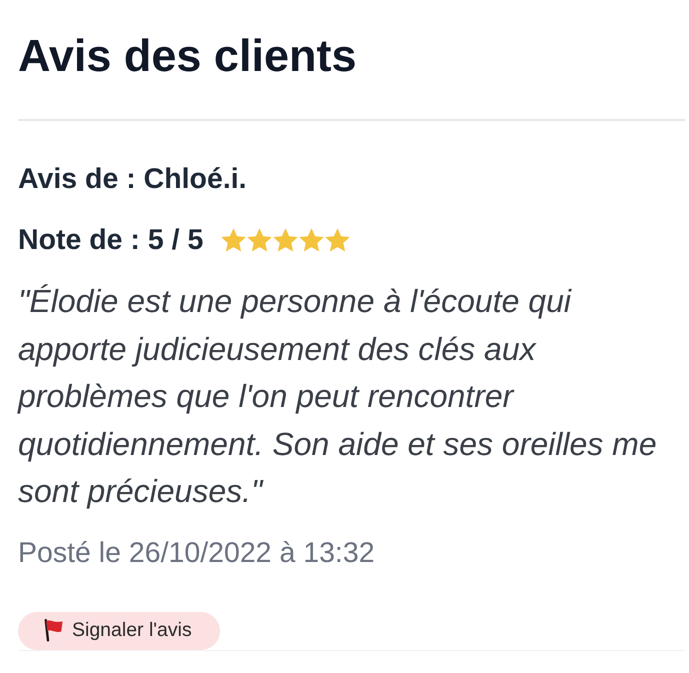  I want to click on page-title: Avis des clients, so click(187, 56).